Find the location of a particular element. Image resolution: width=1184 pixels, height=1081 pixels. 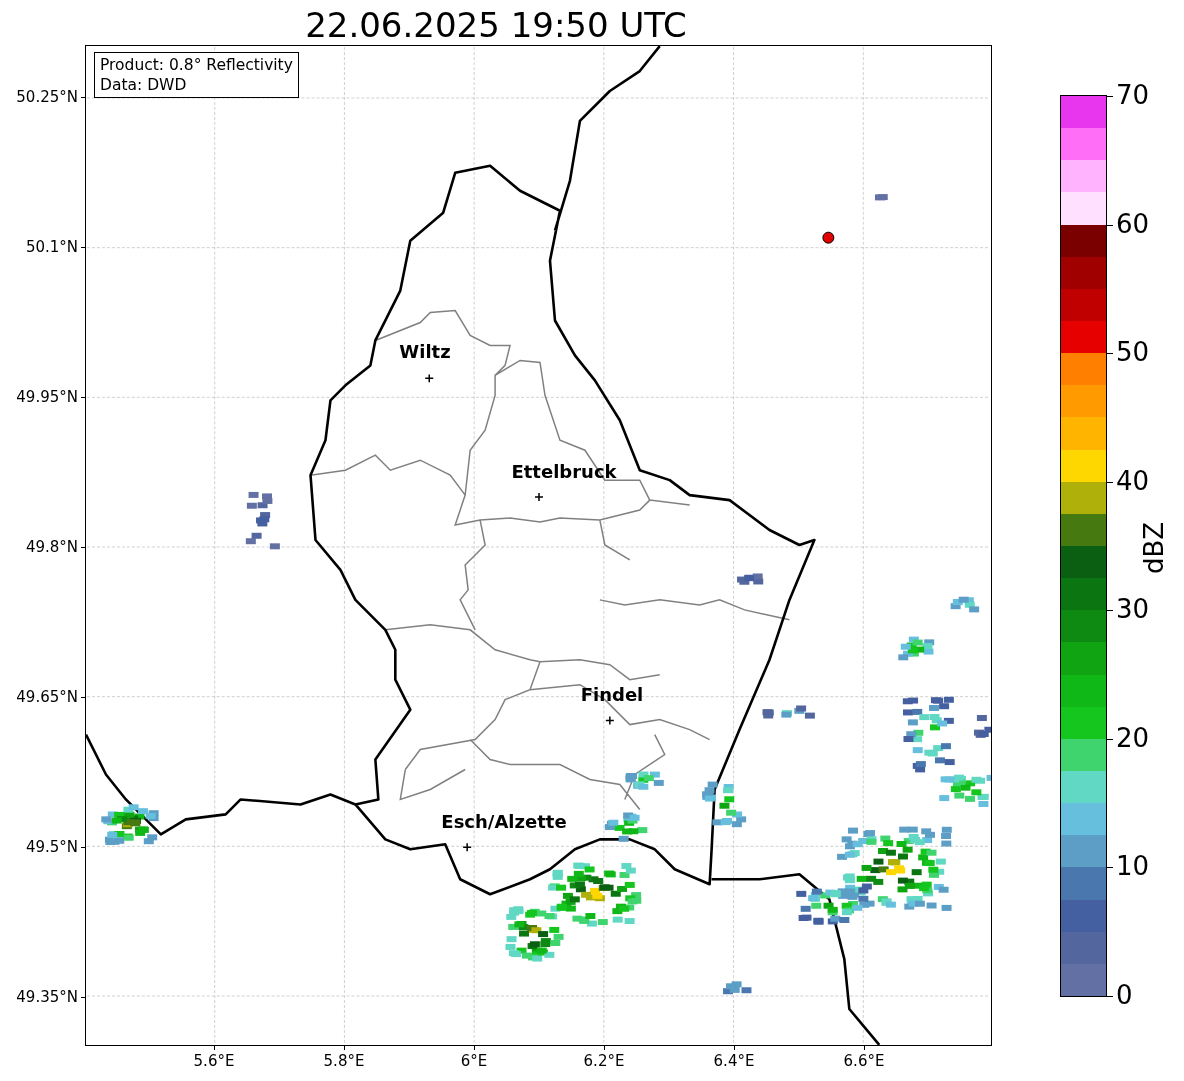

scale-tick-label: 70 is located at coordinates (1133, 95).